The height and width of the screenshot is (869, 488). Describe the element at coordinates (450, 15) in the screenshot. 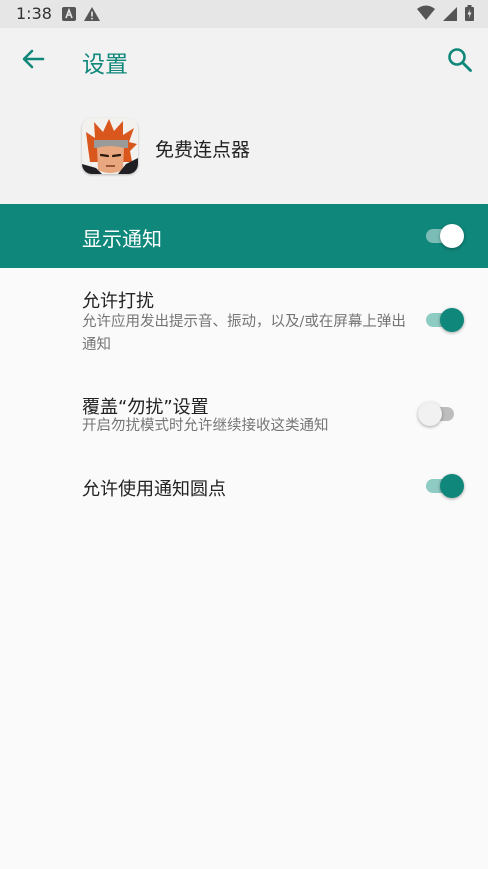

I see `signal-icon` at that location.